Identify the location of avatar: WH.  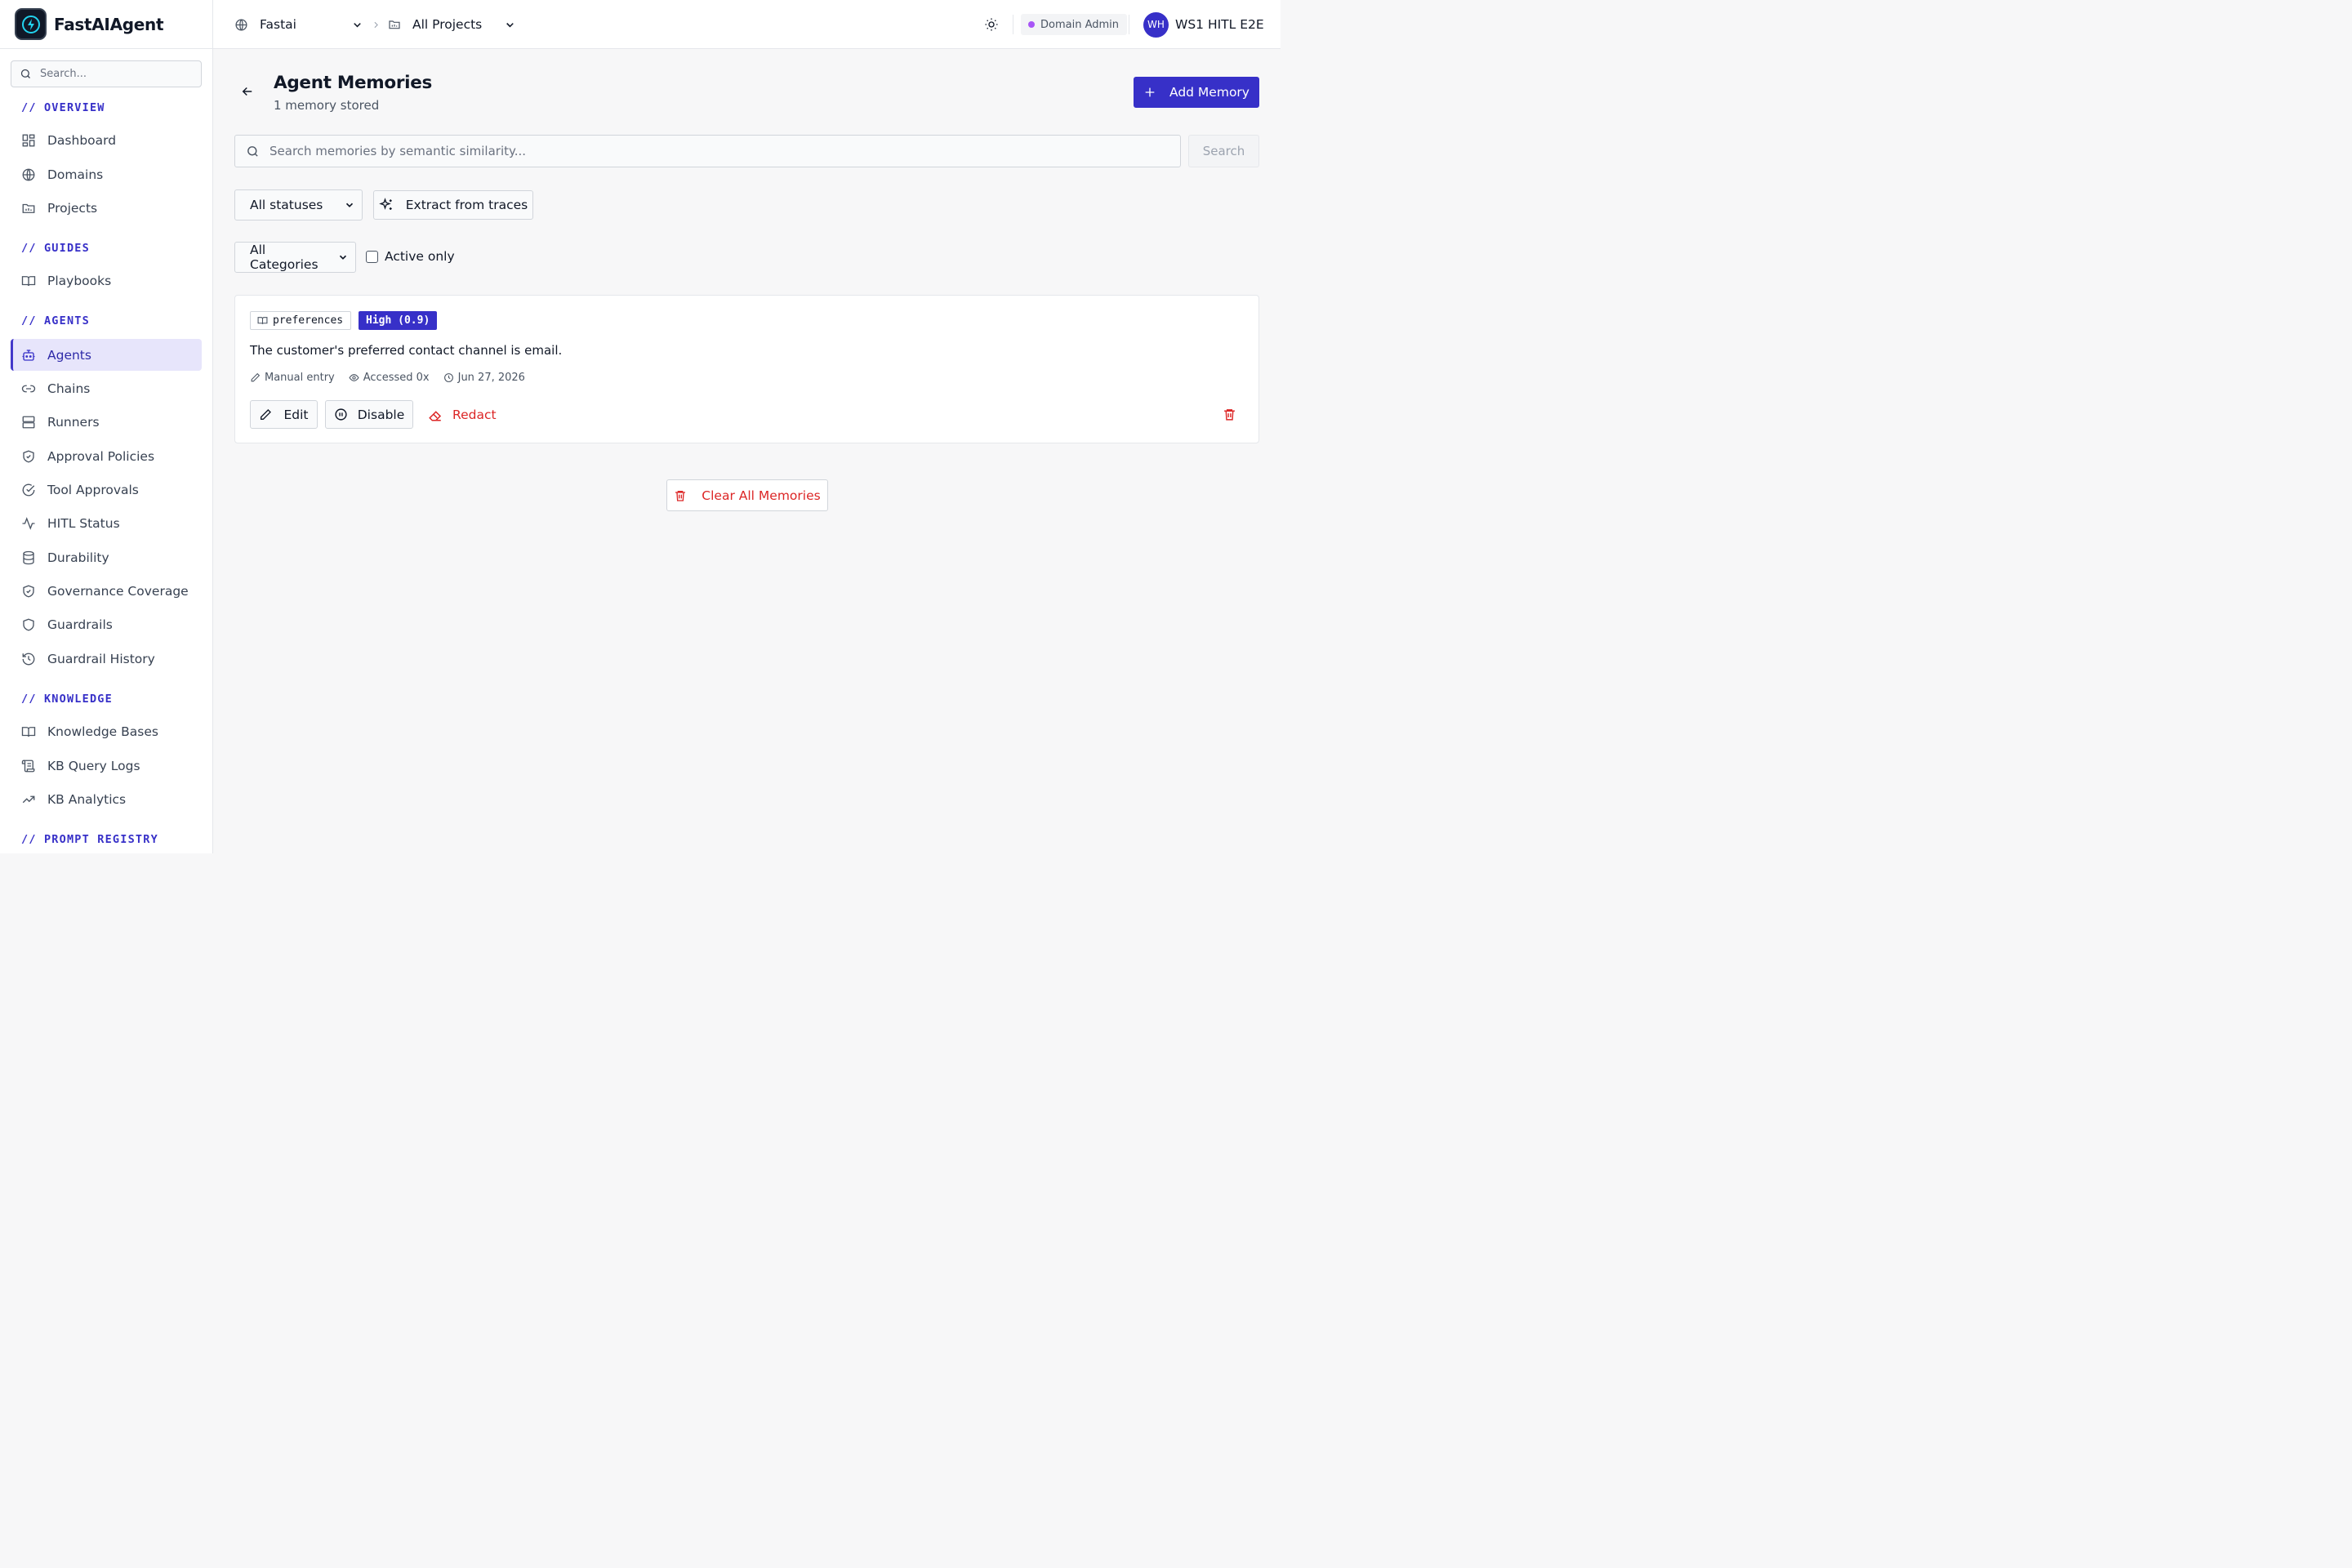
(1156, 24).